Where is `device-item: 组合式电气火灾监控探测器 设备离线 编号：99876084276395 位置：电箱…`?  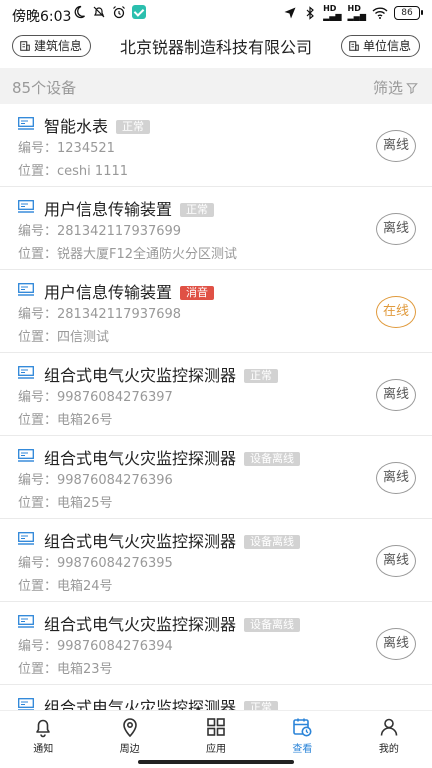
device-item: 组合式电气火灾监控探测器 设备离线 编号：99876084276395 位置：电箱… is located at coordinates (216, 560).